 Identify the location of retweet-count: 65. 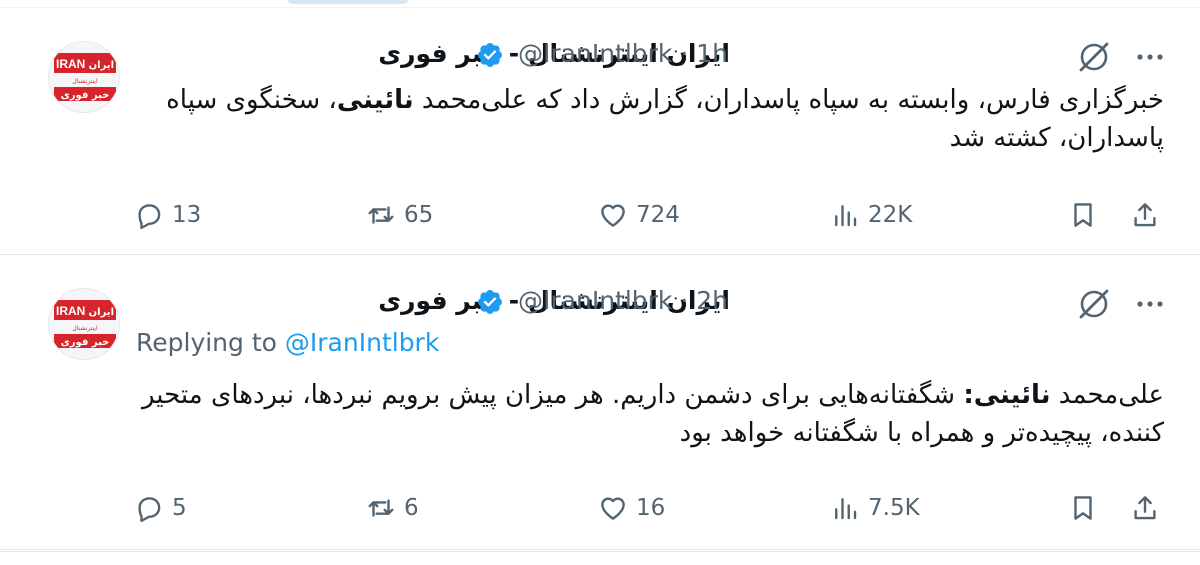
(419, 215).